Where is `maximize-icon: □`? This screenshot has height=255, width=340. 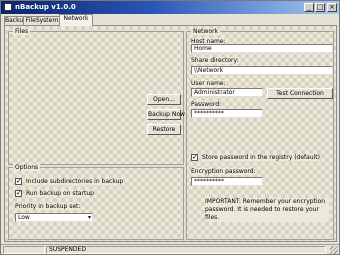
maximize-icon: □ is located at coordinates (320, 7).